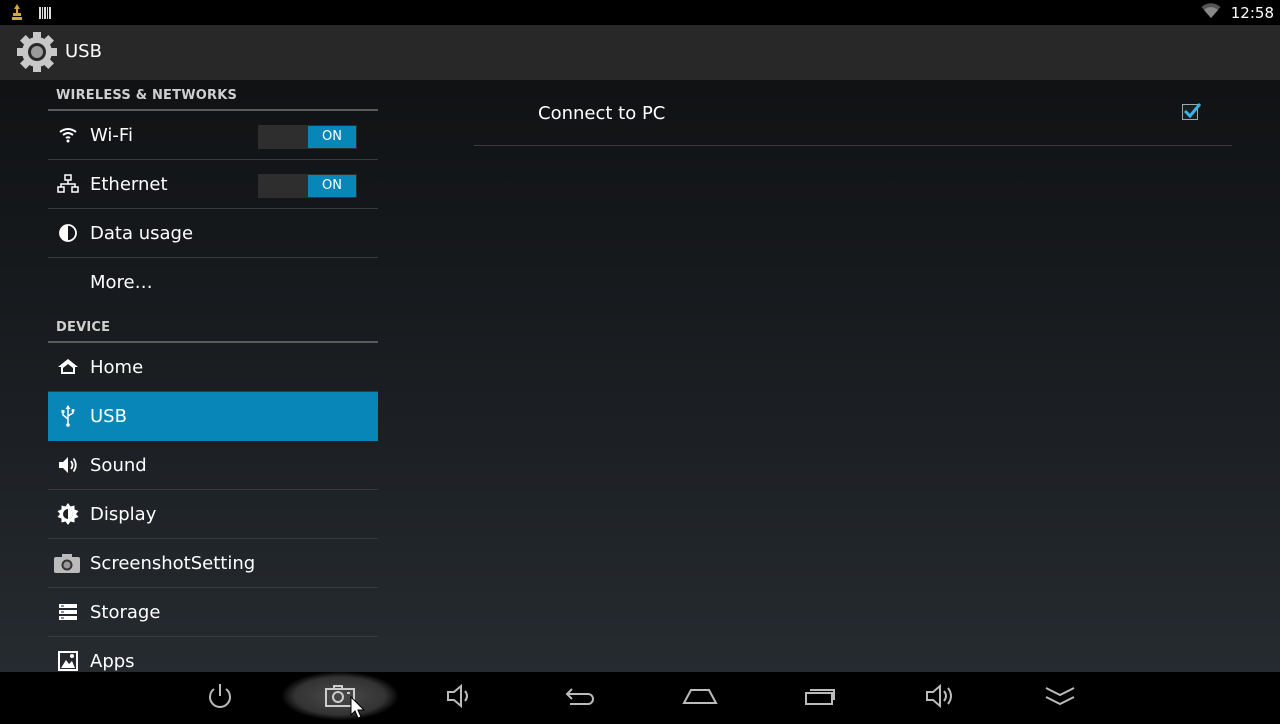 This screenshot has width=1280, height=724. What do you see at coordinates (112, 661) in the screenshot?
I see `sidebar-item-label: Apps` at bounding box center [112, 661].